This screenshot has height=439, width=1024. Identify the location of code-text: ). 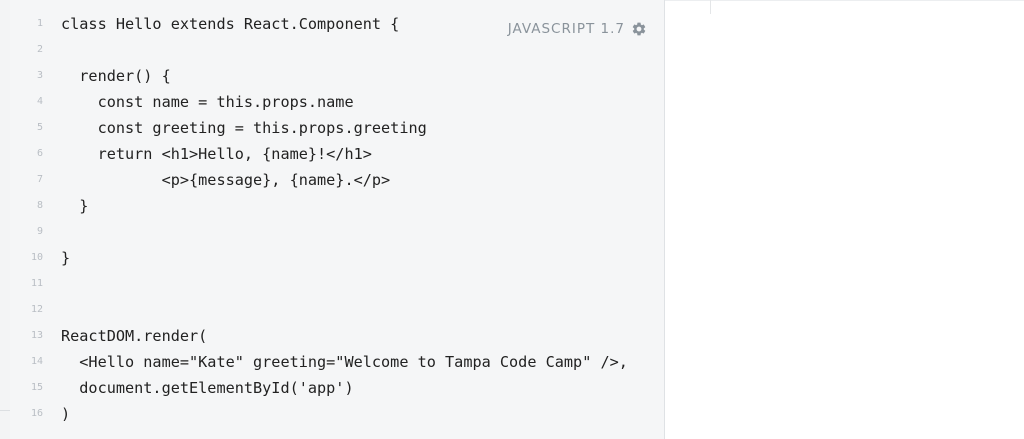
(65, 414).